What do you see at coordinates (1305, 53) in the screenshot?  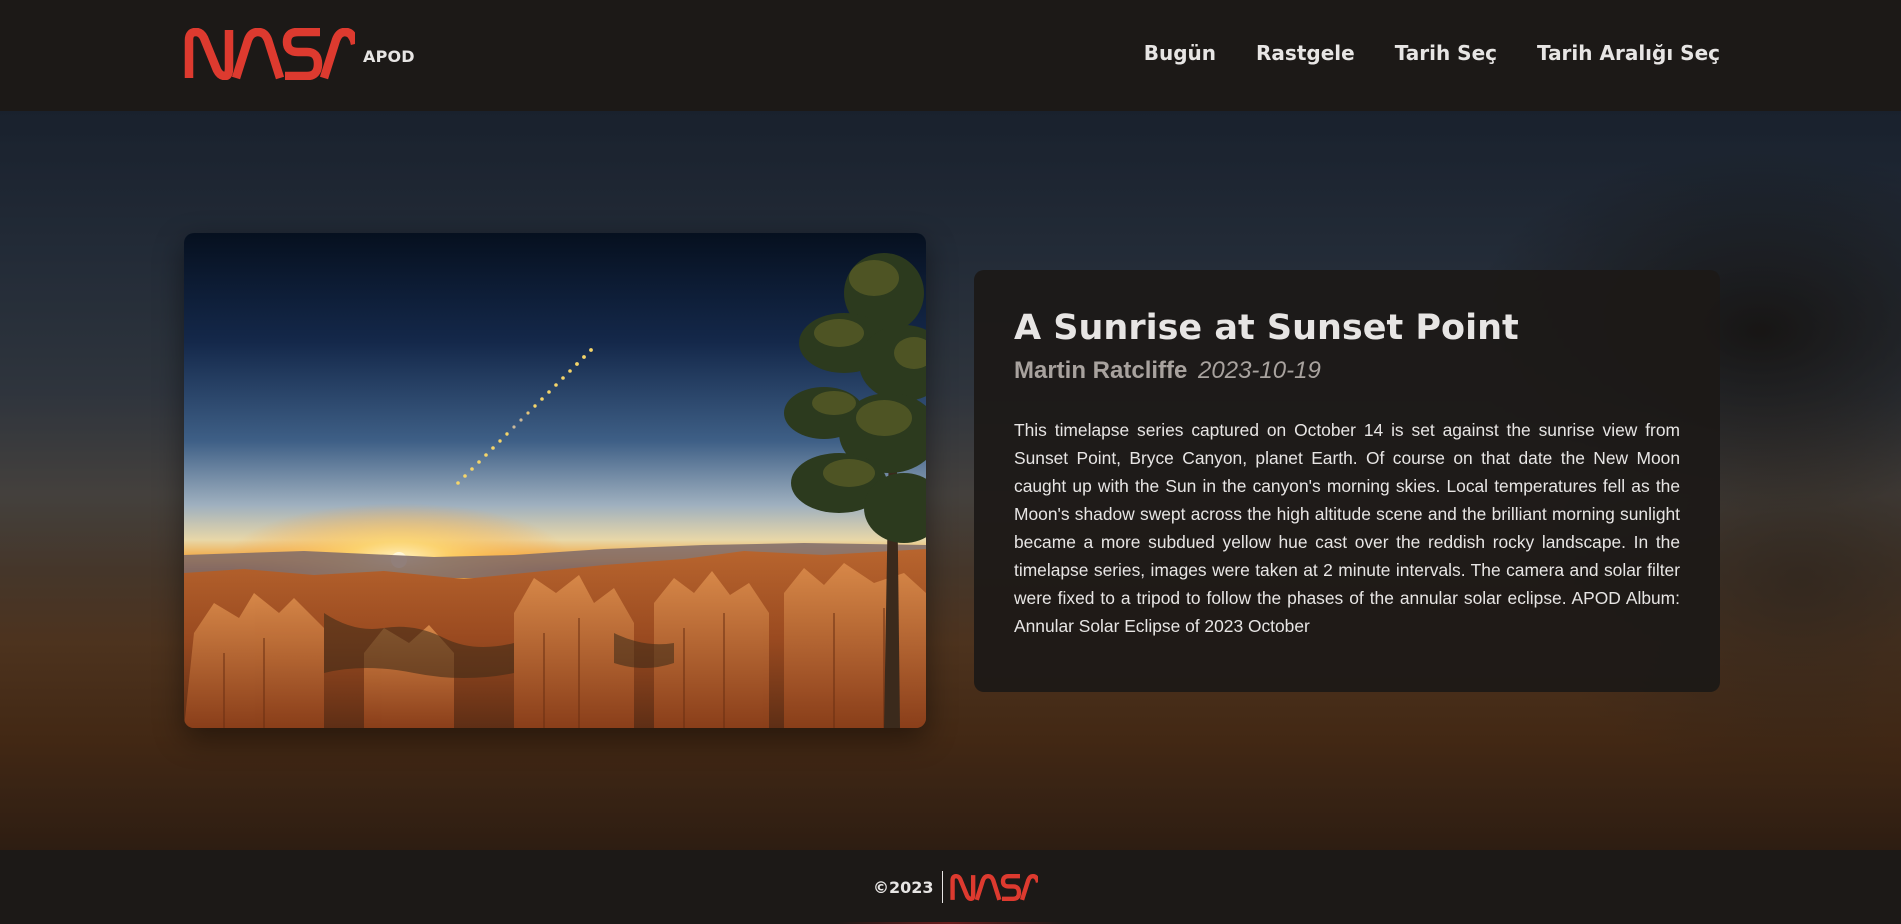 I see `nav-random: Rastgele` at bounding box center [1305, 53].